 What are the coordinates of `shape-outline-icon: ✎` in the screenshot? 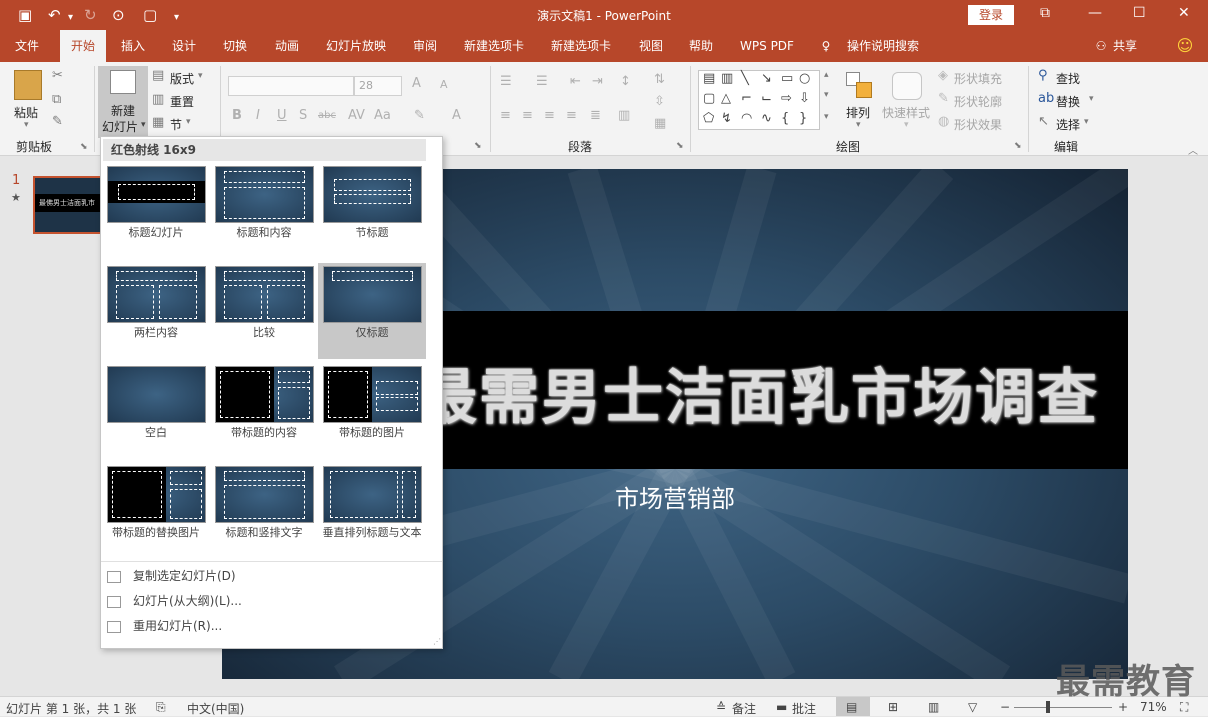 It's located at (943, 98).